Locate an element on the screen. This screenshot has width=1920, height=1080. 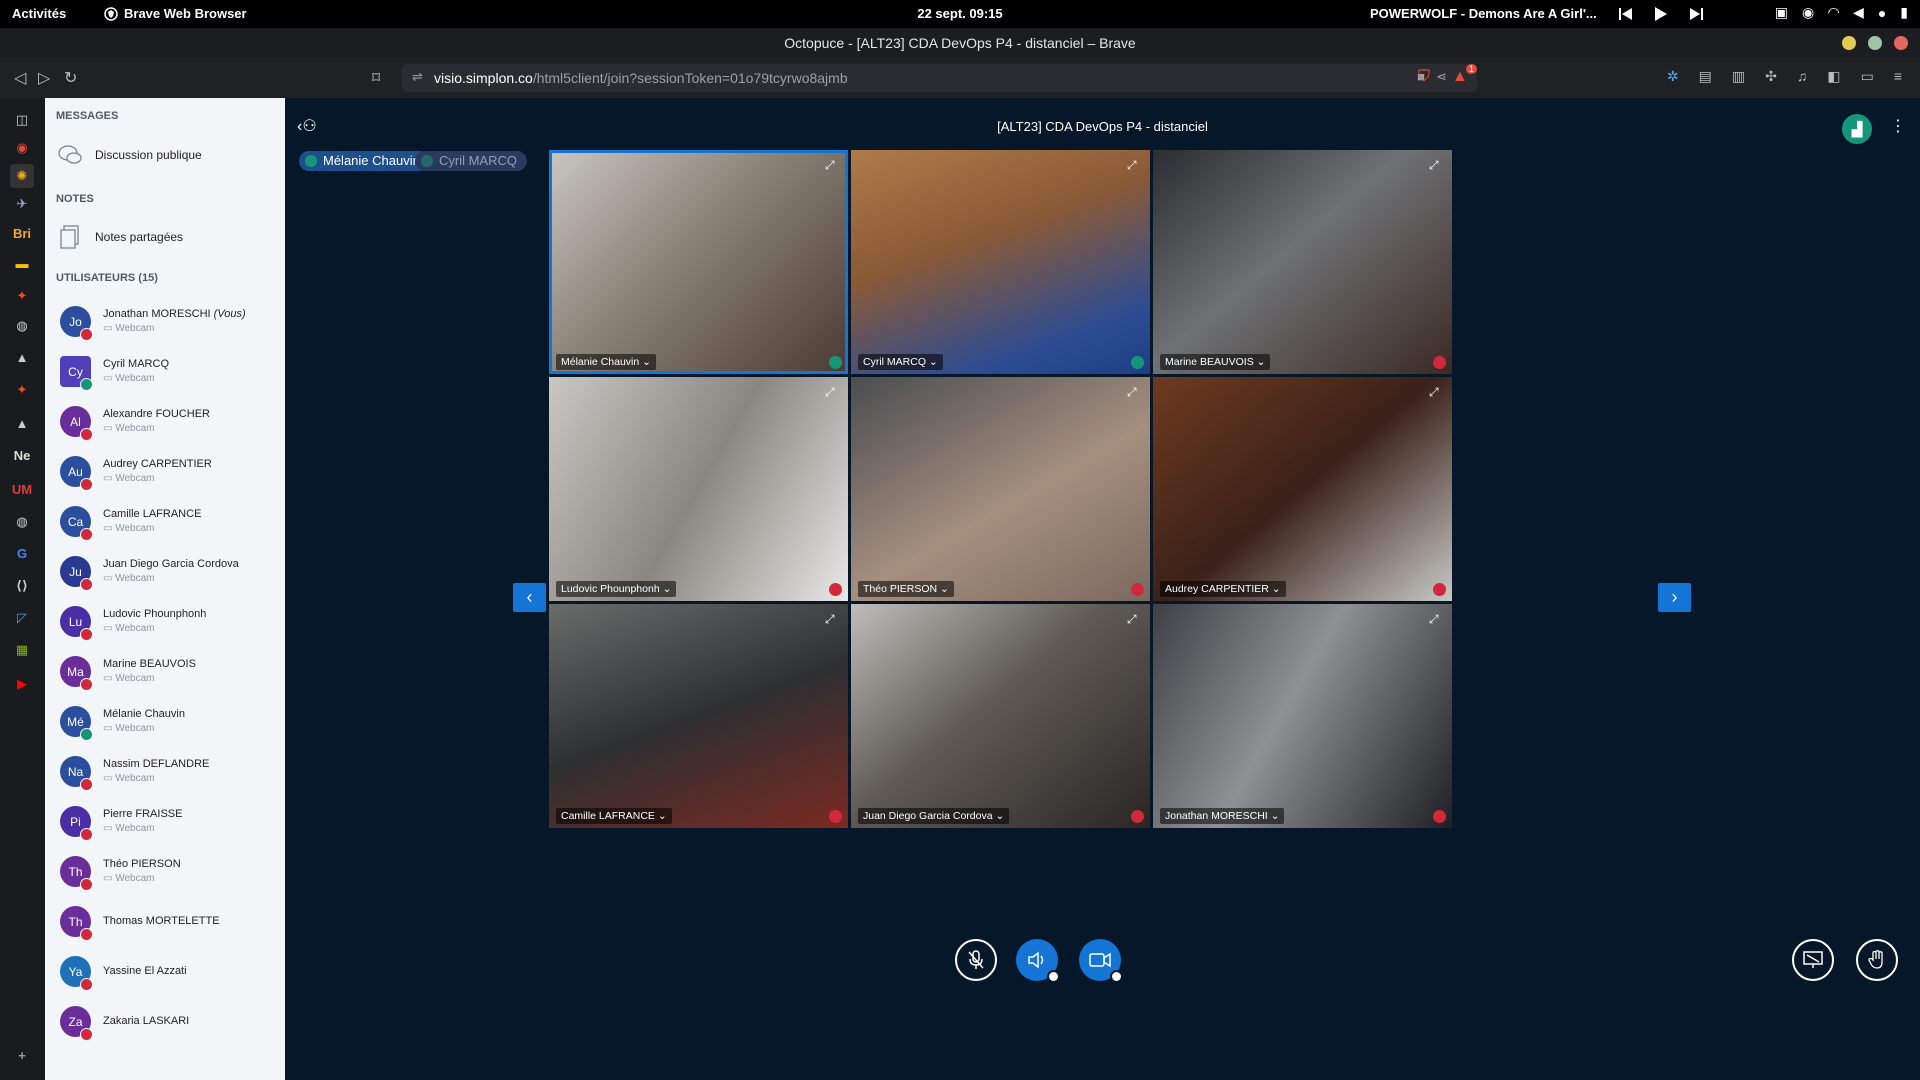
talking-indicator-cyril: Cyril MARCQ is located at coordinates (471, 161).